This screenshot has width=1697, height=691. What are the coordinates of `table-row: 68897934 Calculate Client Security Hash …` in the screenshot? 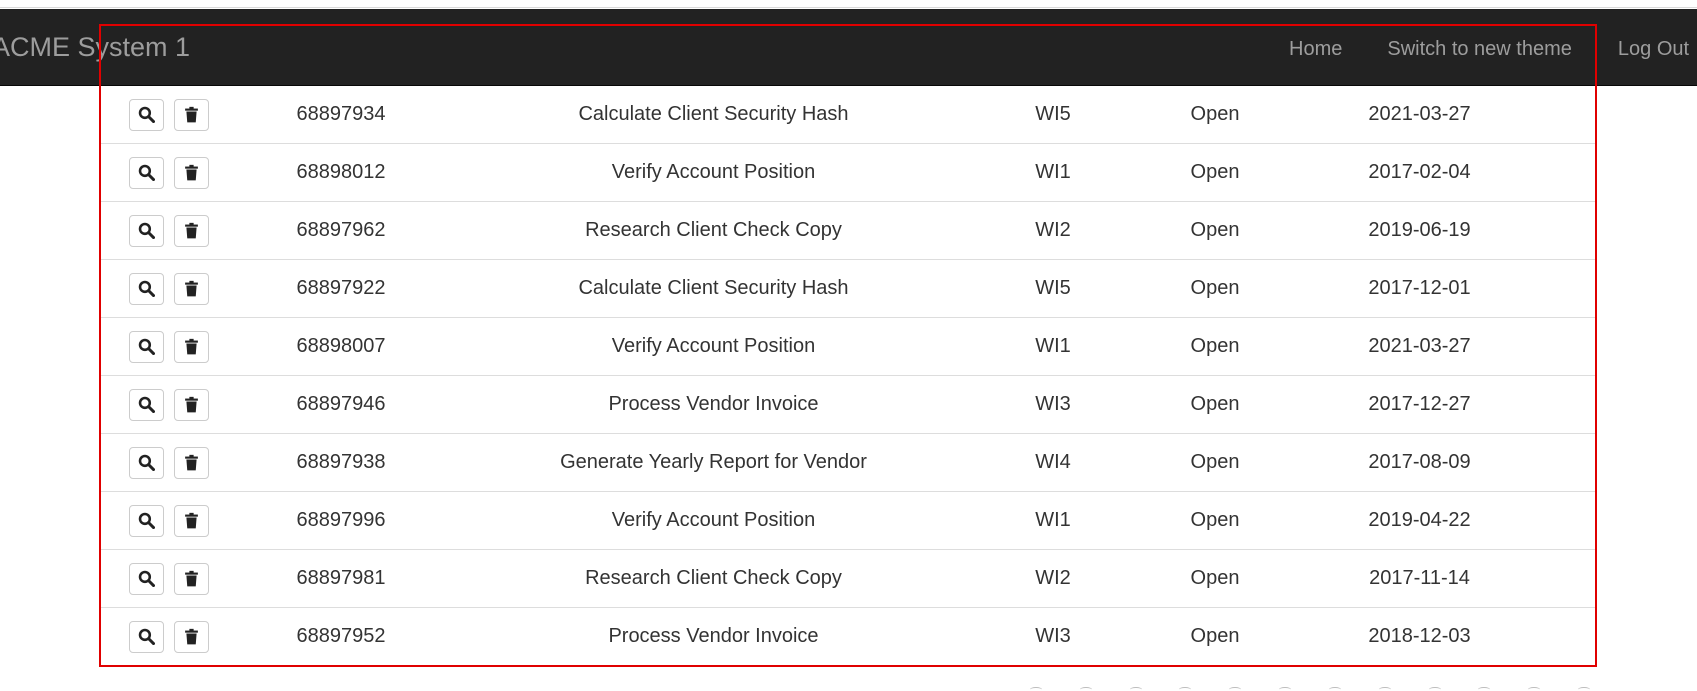 It's located at (849, 115).